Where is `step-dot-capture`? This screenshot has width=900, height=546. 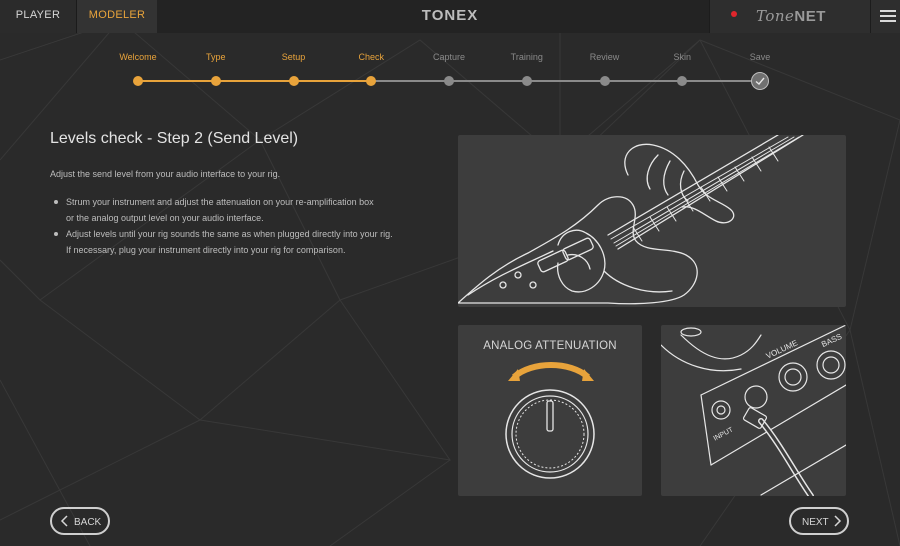 step-dot-capture is located at coordinates (449, 81).